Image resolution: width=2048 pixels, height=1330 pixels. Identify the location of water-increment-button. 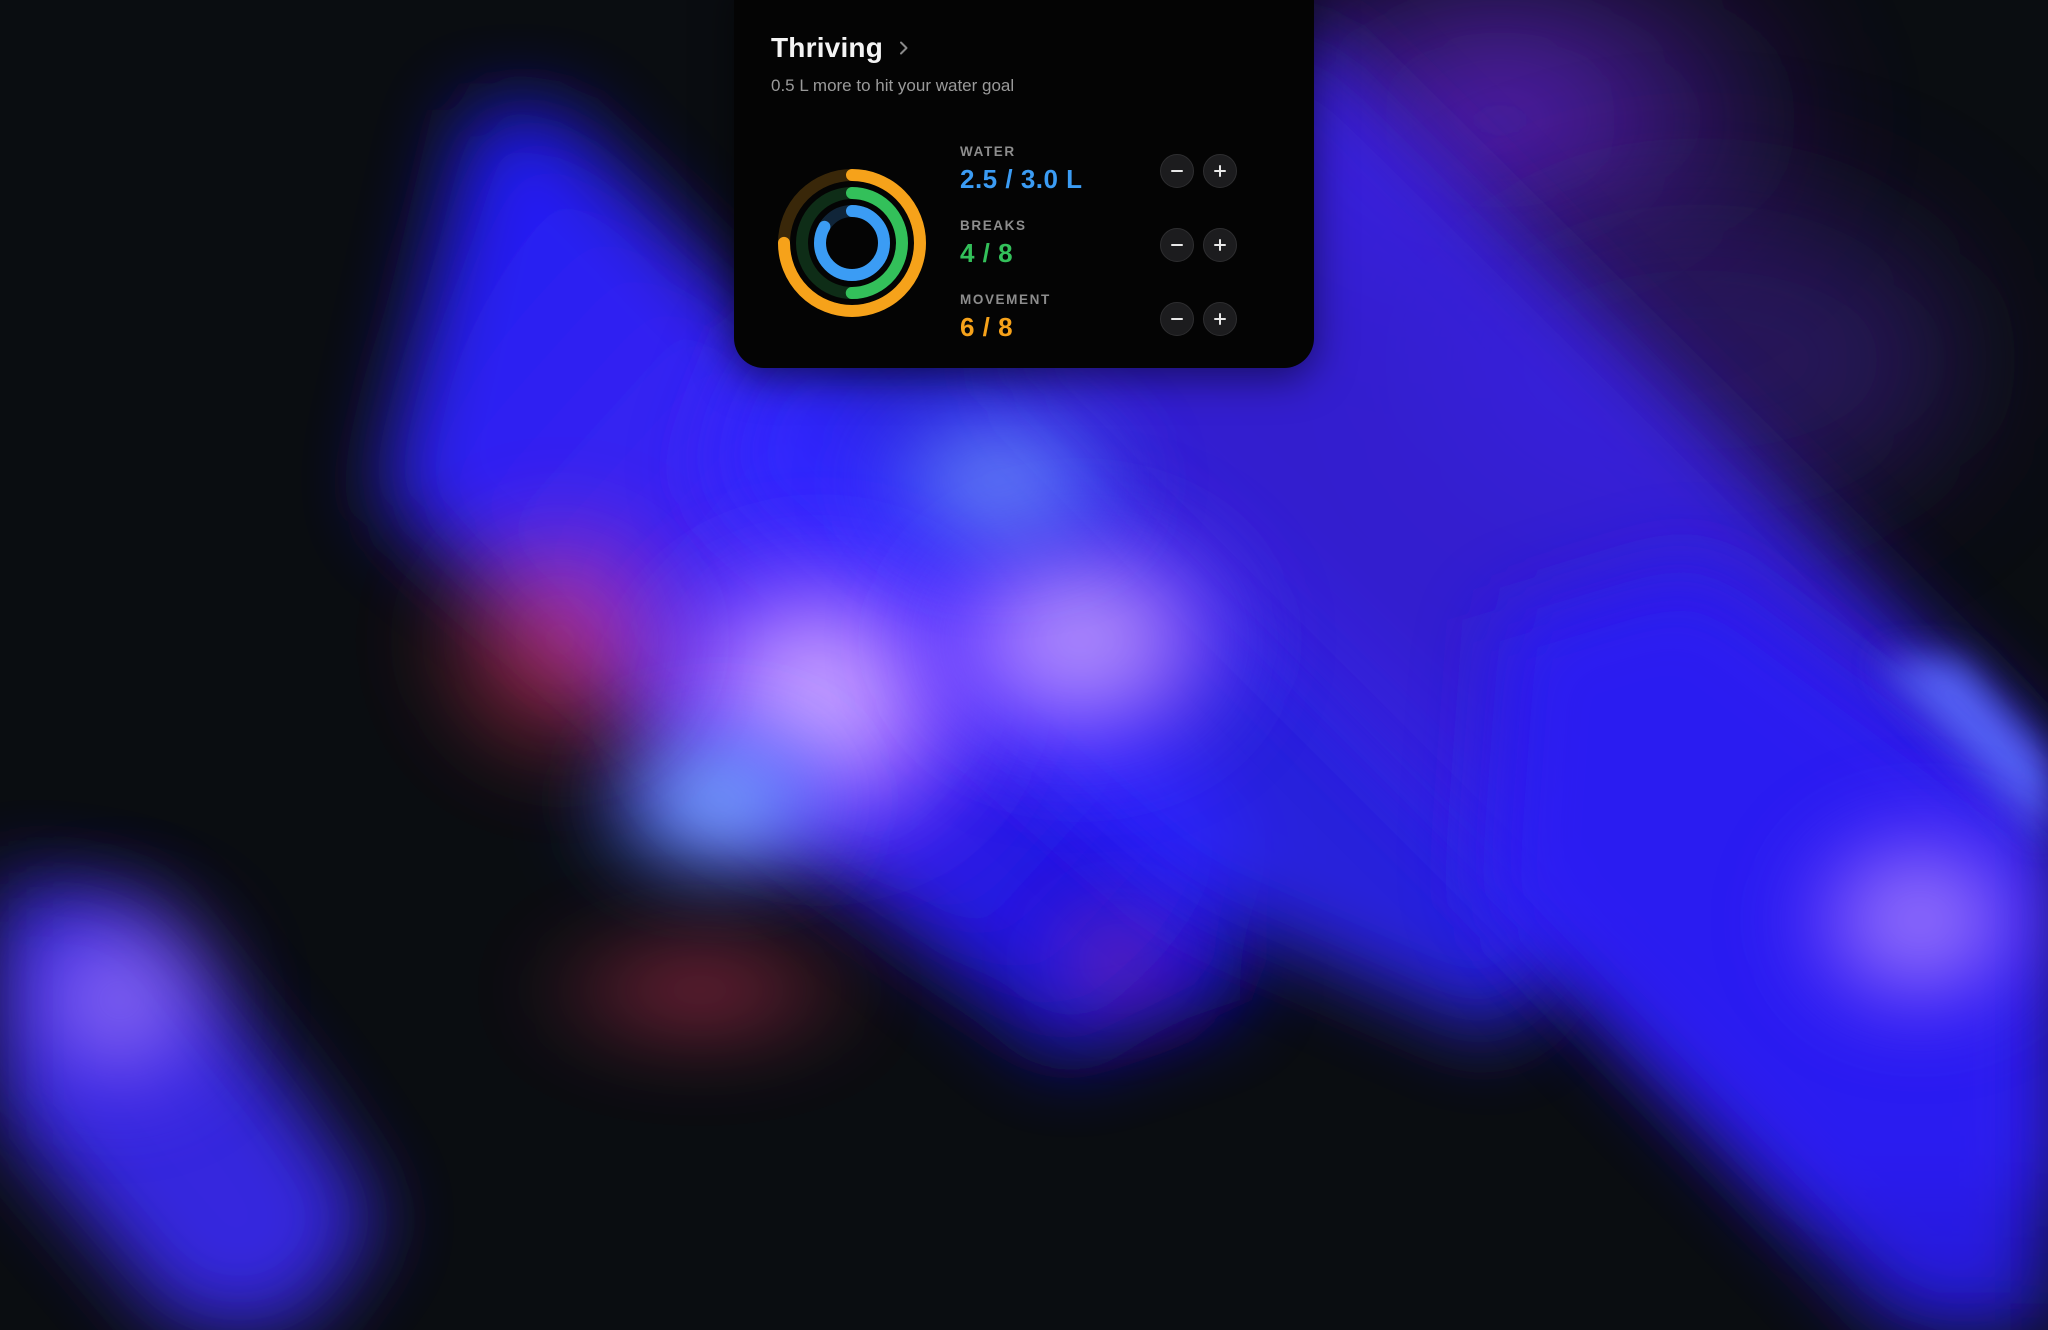
(1220, 171).